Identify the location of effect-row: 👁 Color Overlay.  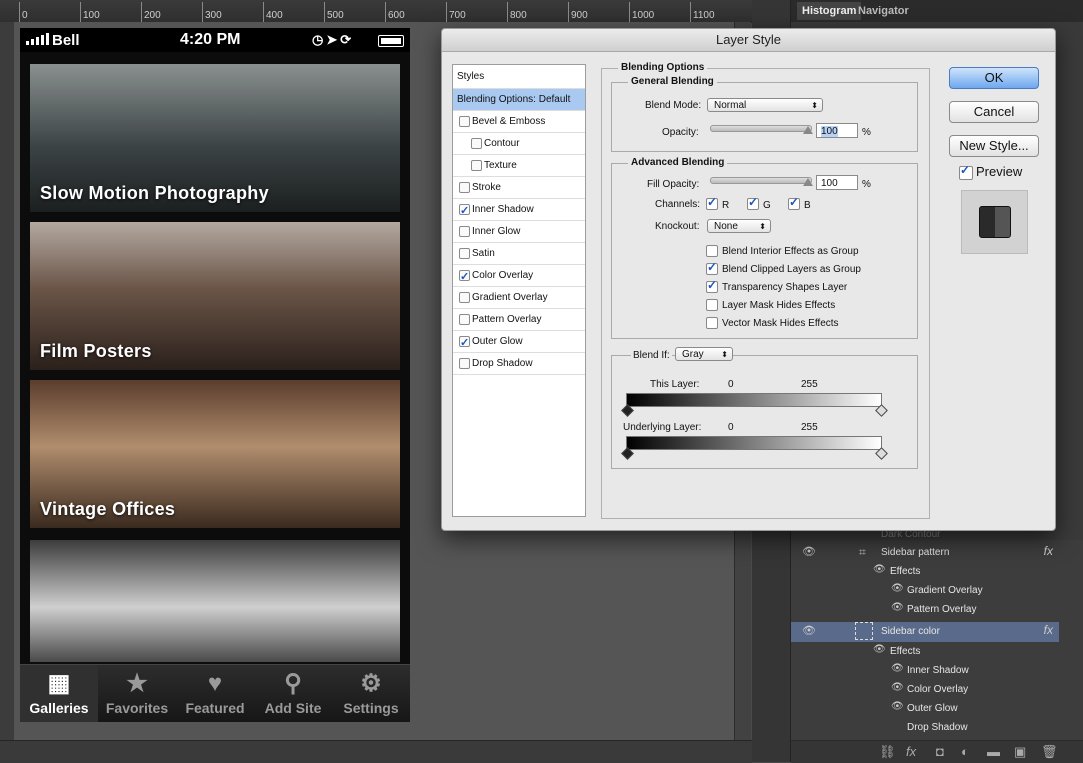
(925, 689).